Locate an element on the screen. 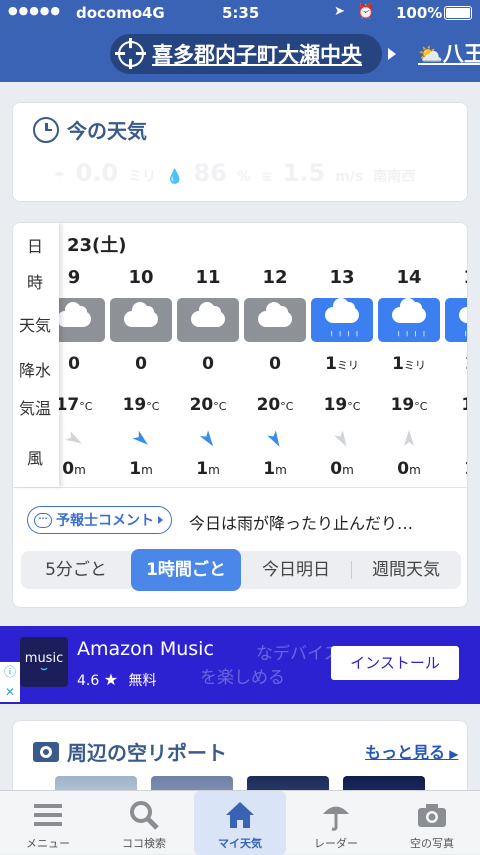 This screenshot has width=480, height=855. current-weather-title: 今の天気 is located at coordinates (90, 129).